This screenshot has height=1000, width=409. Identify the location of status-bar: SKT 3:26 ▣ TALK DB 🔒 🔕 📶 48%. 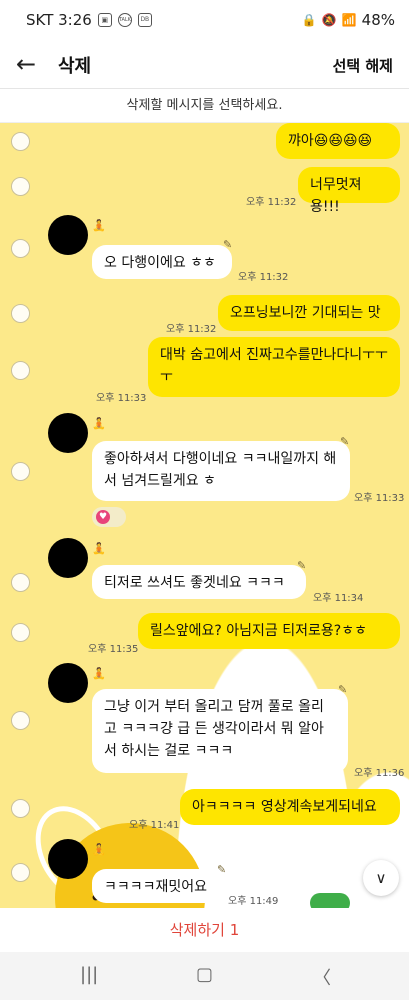
(204, 21).